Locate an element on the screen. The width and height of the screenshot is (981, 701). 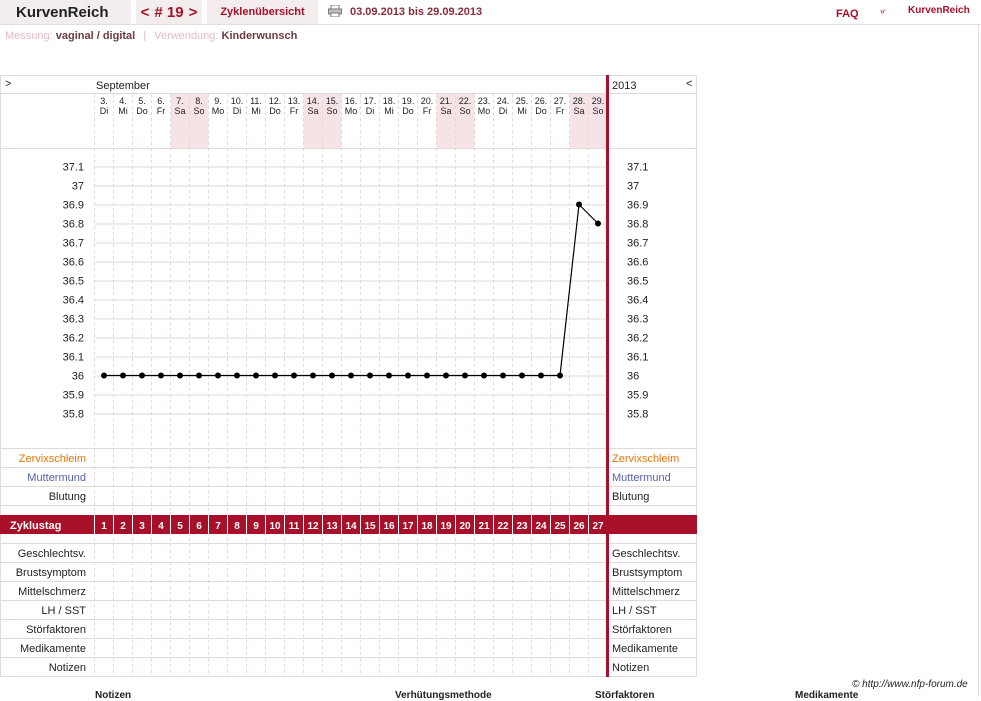
cycle-day-number: 5 is located at coordinates (180, 526).